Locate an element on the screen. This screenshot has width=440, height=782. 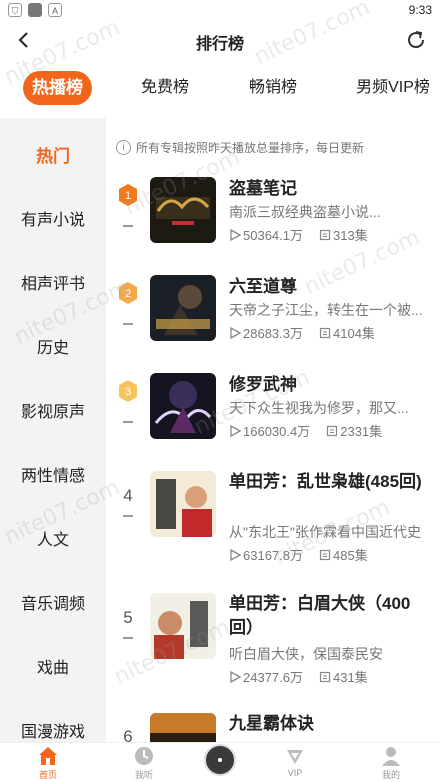
nav-mine-label: 我的 is located at coordinates (390, 775).